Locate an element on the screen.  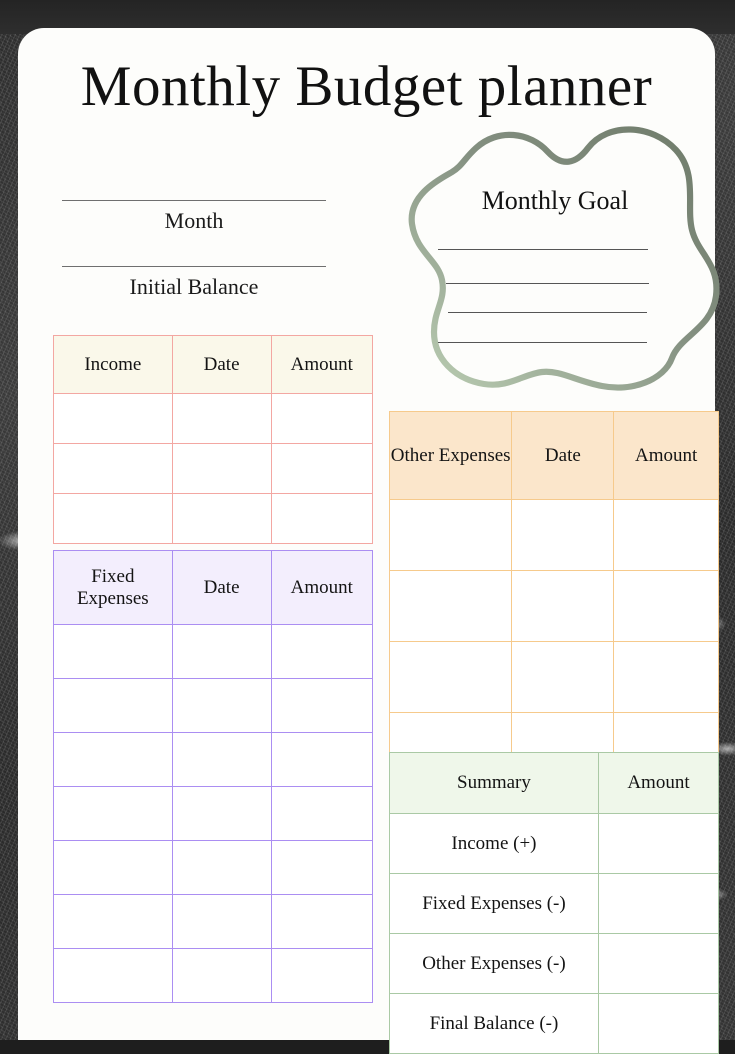
table-row: Final Balance (-) is located at coordinates (554, 1024).